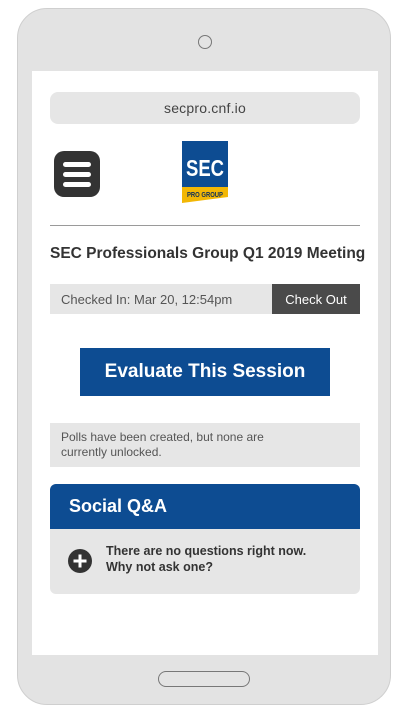 The image size is (398, 705). Describe the element at coordinates (205, 42) in the screenshot. I see `camera-icon` at that location.